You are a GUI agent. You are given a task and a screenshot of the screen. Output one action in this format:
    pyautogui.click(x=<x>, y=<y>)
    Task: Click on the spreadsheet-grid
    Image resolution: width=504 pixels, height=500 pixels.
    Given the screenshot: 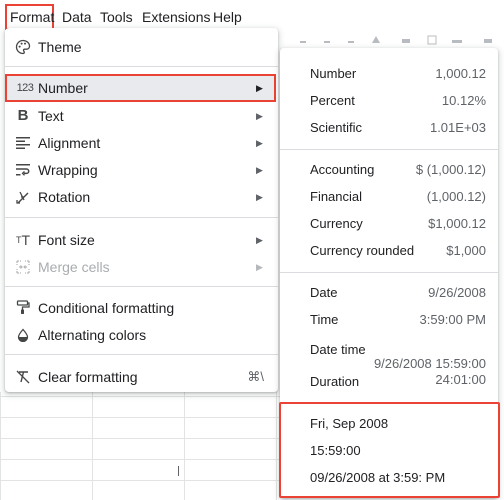 What is the action you would take?
    pyautogui.click(x=140, y=446)
    